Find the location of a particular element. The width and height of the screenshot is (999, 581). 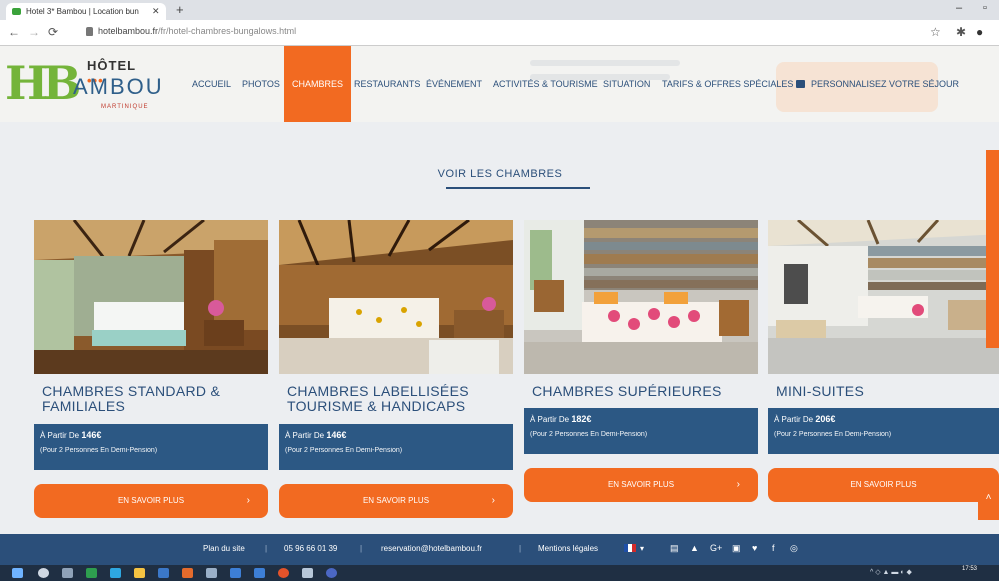

scroll-to-top-button: ˄ is located at coordinates (988, 502).